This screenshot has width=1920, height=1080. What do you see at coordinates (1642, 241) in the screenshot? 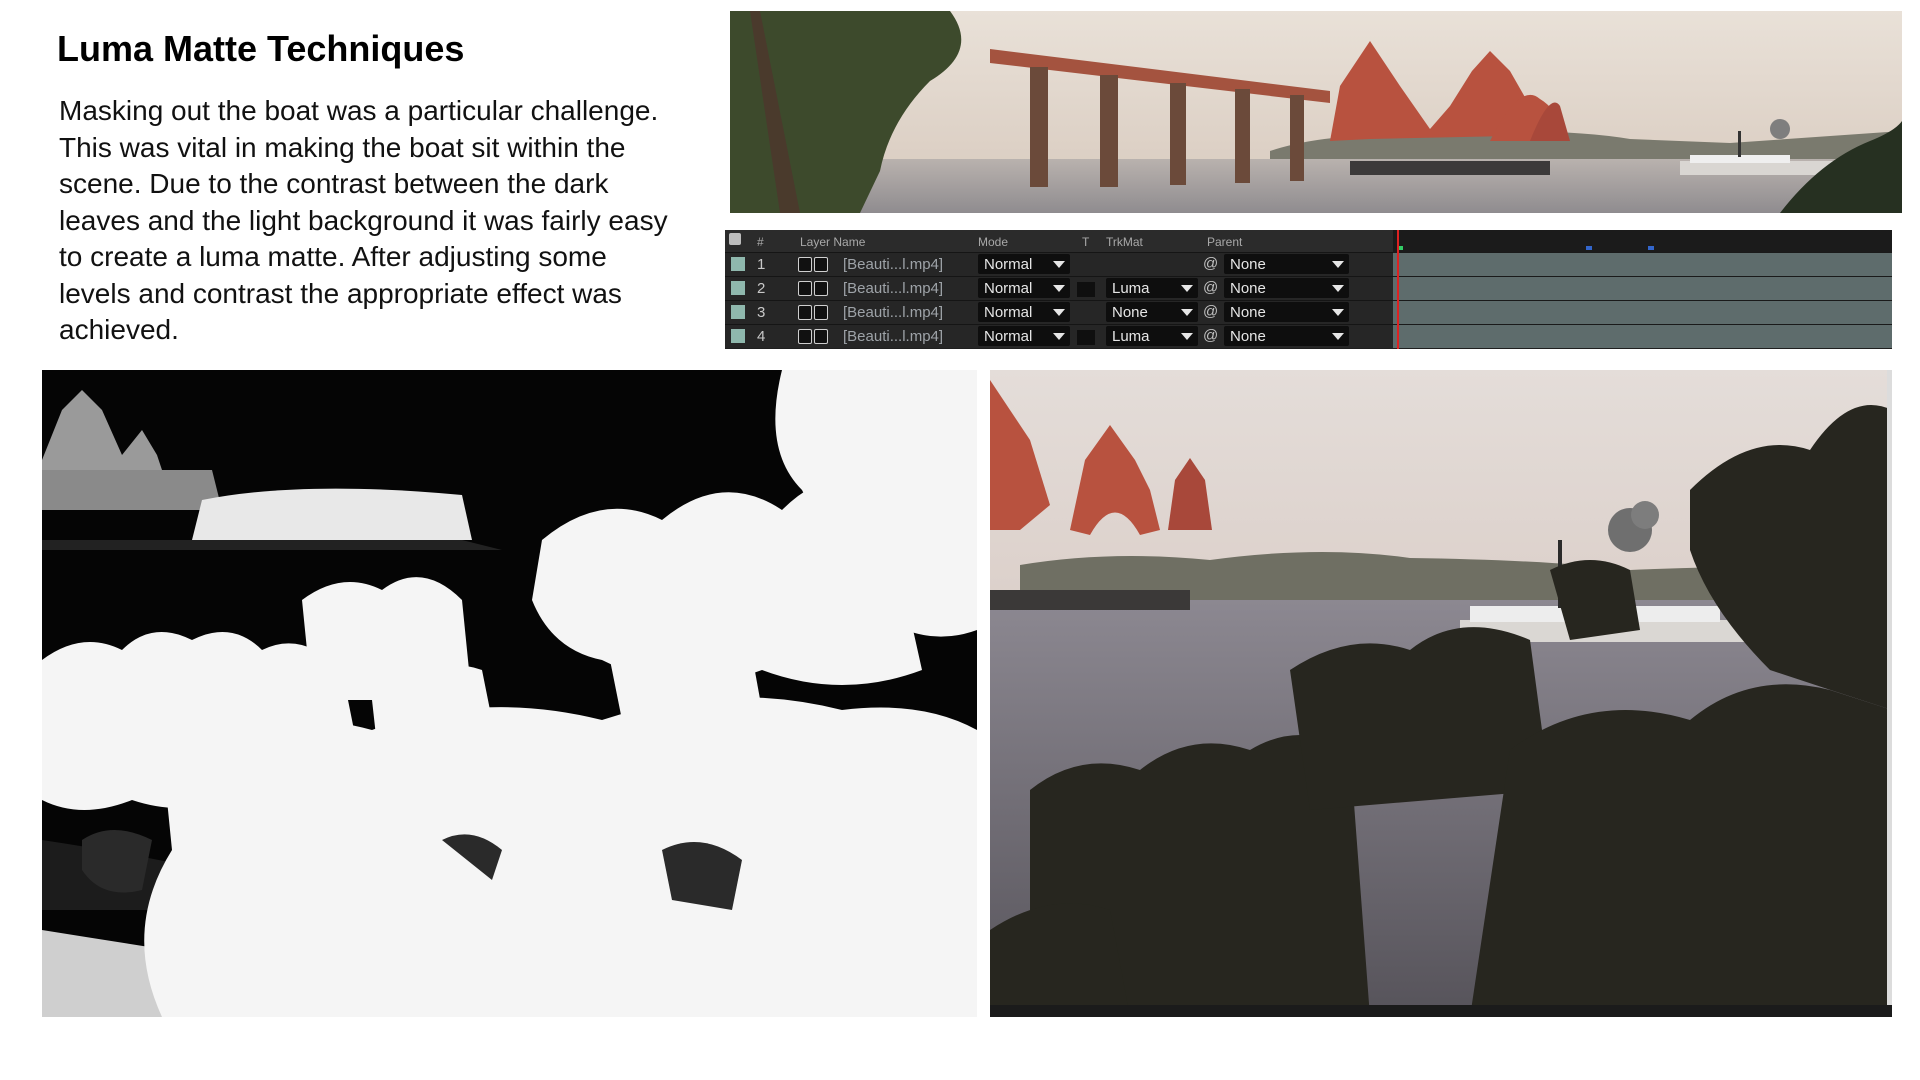
I see `time-ruler` at bounding box center [1642, 241].